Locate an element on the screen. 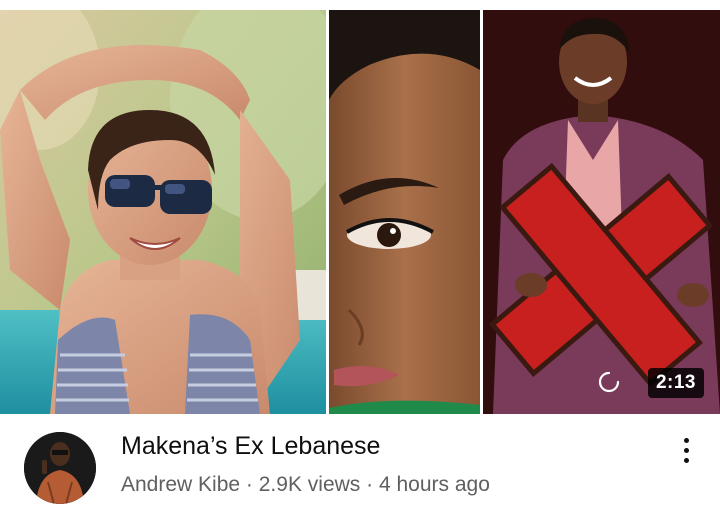  upload-age: 4 hours ago is located at coordinates (434, 484).